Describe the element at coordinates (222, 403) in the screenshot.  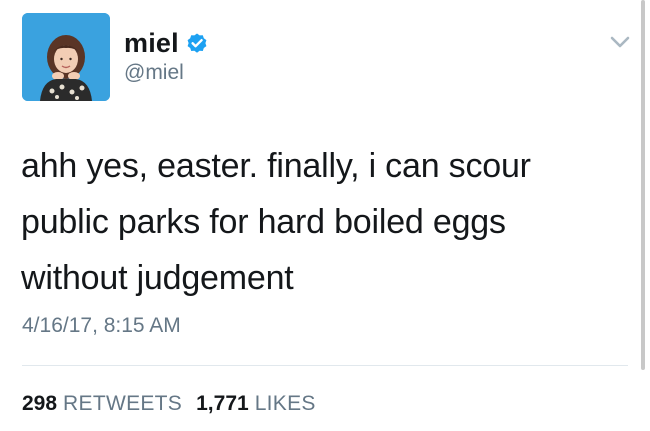
I see `likes-count: 1,771` at that location.